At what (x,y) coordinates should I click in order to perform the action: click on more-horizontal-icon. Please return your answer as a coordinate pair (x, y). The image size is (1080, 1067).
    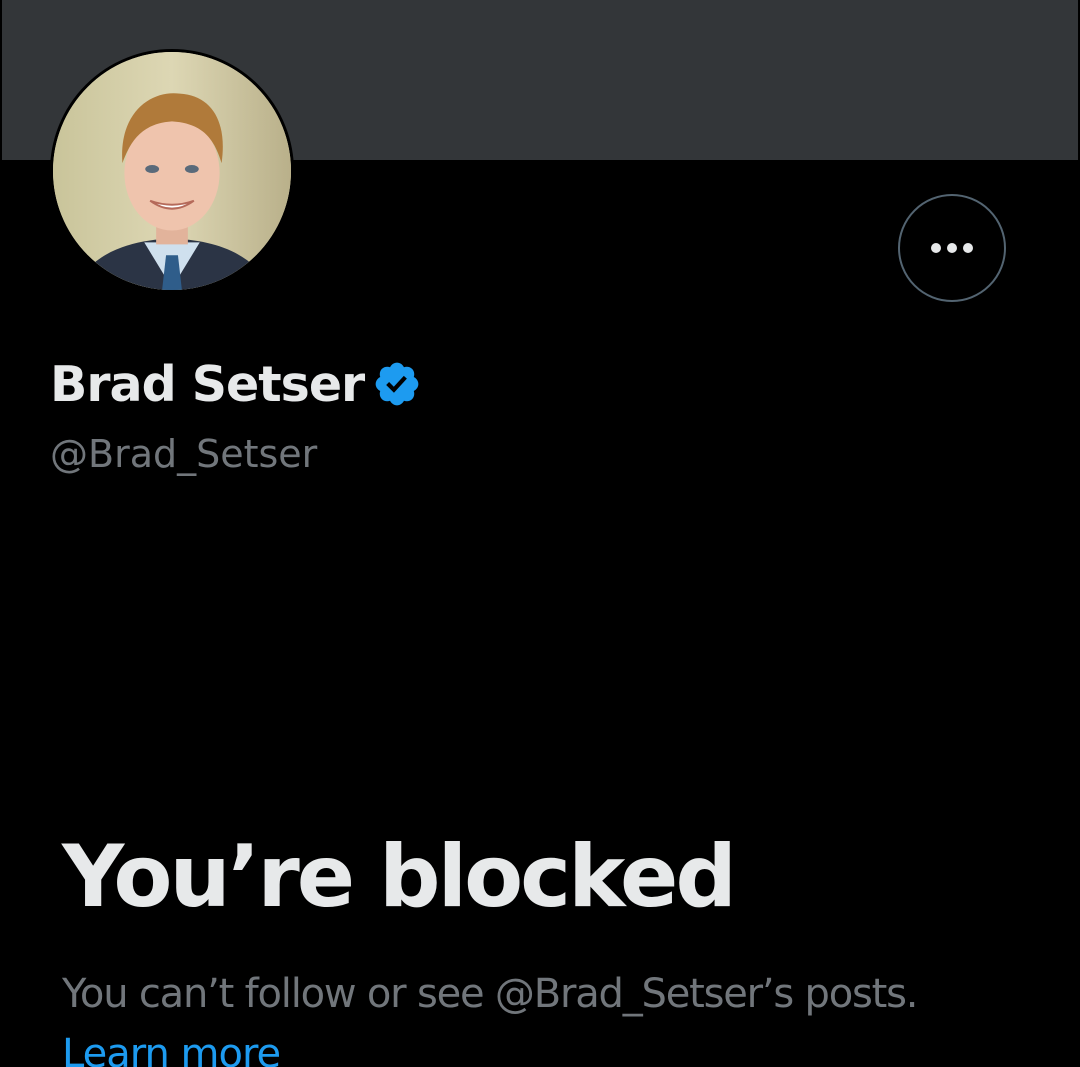
    Looking at the image, I should click on (952, 248).